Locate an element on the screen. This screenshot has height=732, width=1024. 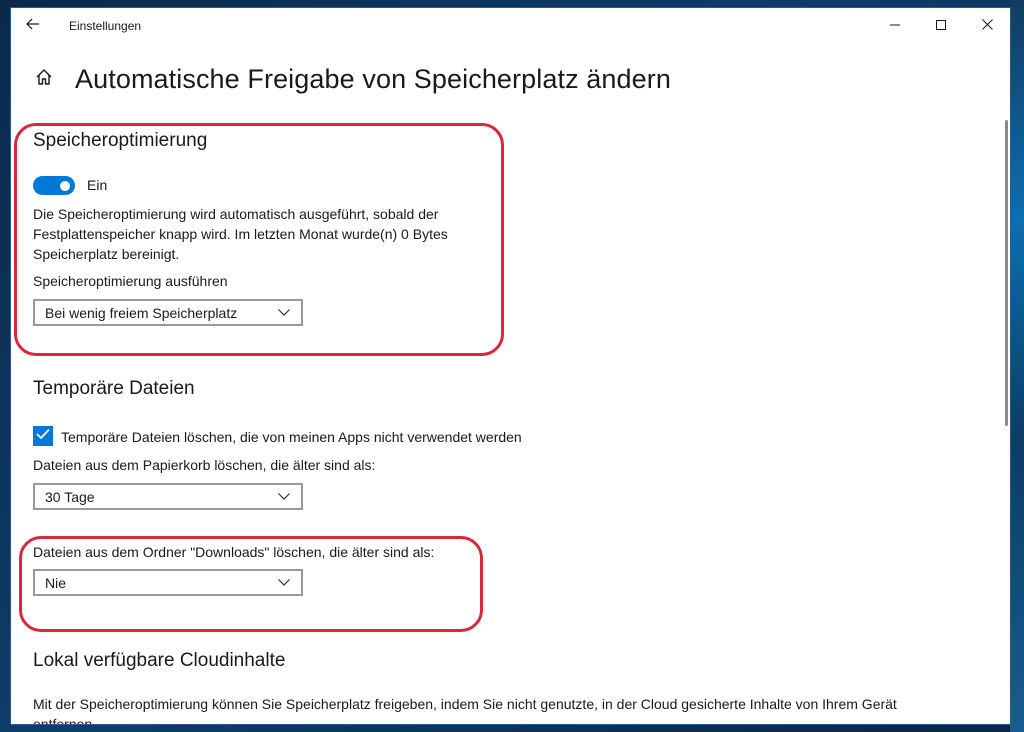
checkmark-icon is located at coordinates (43, 436).